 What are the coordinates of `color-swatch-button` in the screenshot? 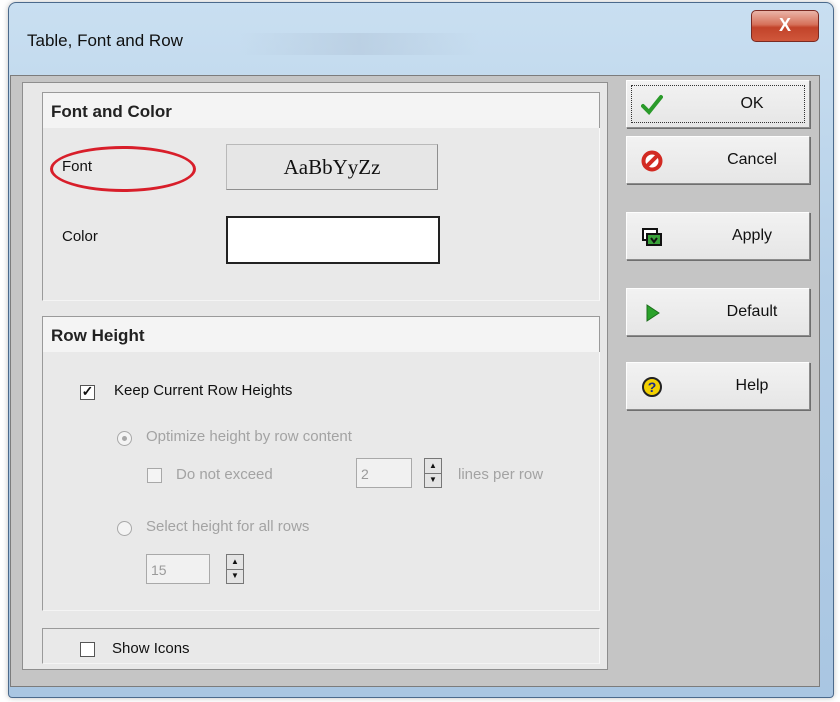 It's located at (333, 240).